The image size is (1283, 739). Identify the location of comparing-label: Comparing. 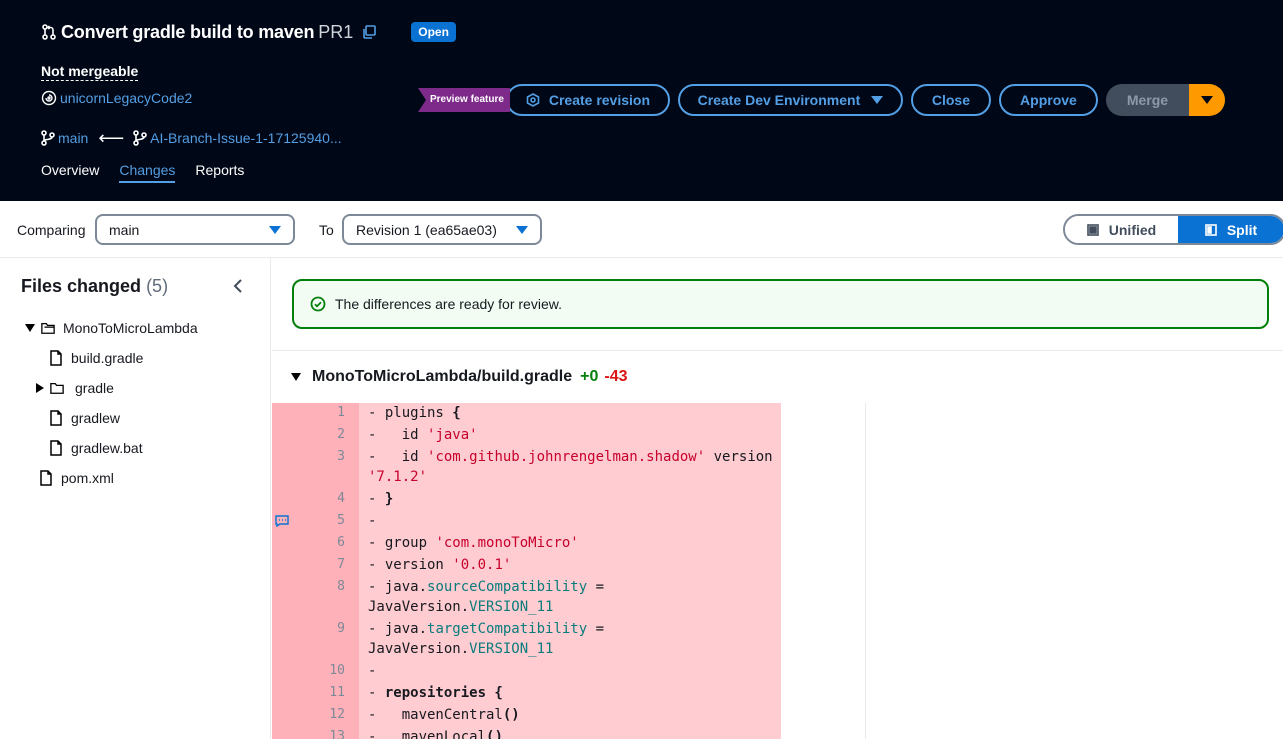
(51, 230).